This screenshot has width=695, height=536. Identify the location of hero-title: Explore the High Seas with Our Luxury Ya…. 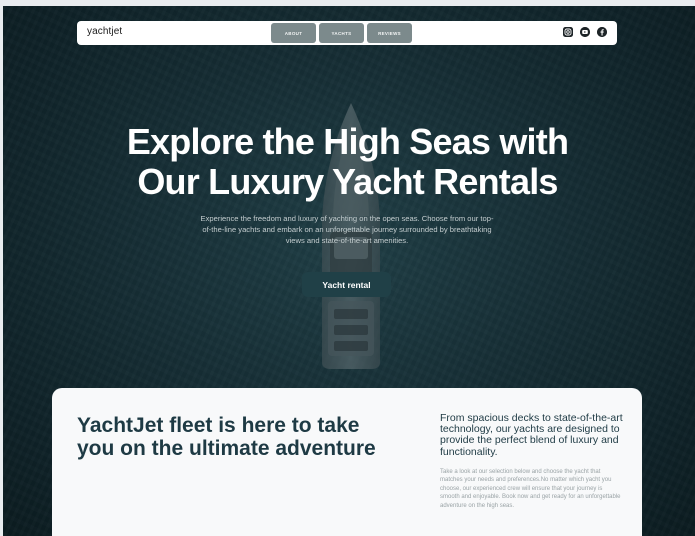
(347, 162).